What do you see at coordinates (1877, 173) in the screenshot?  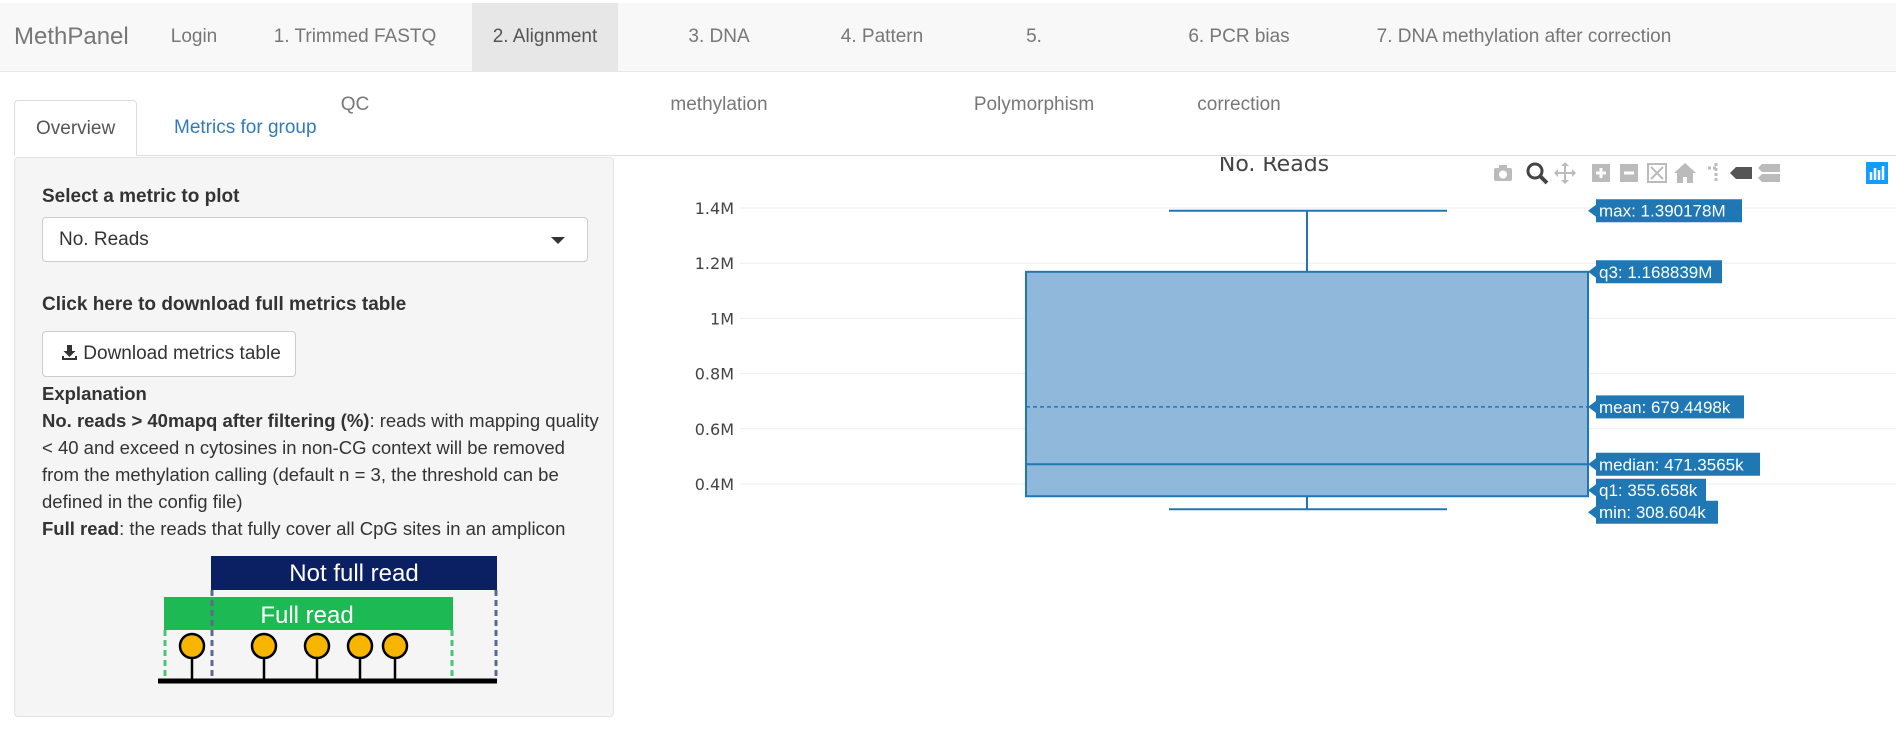 I see `plotly-logo-icon` at bounding box center [1877, 173].